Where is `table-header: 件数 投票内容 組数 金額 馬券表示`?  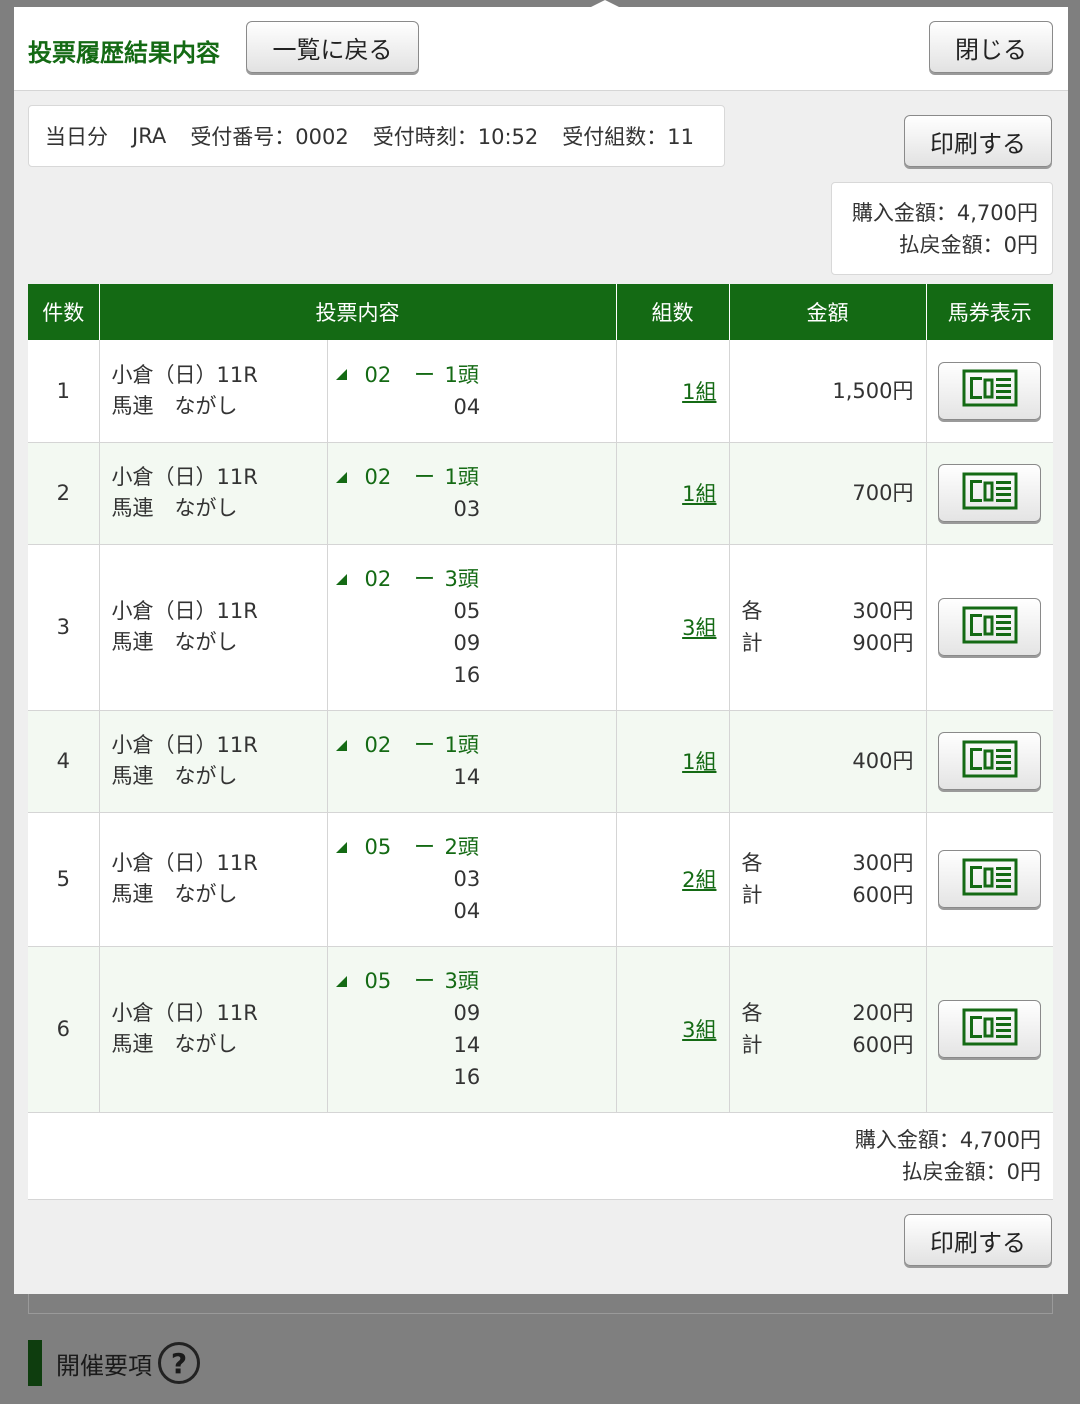 table-header: 件数 投票内容 組数 金額 馬券表示 is located at coordinates (540, 312).